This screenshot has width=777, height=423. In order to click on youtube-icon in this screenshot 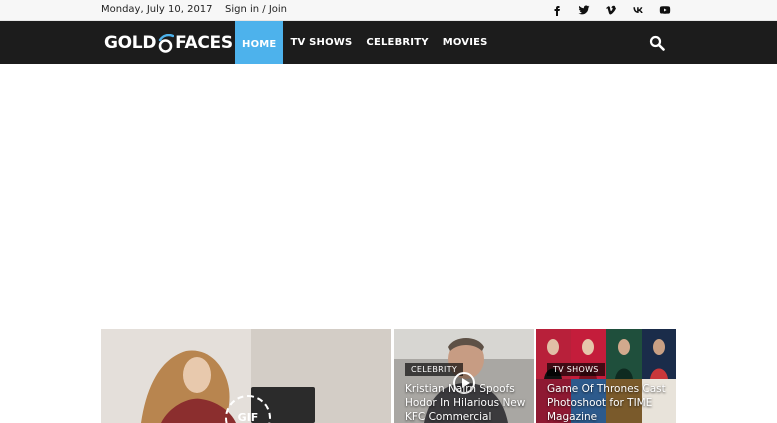, I will do `click(664, 10)`.